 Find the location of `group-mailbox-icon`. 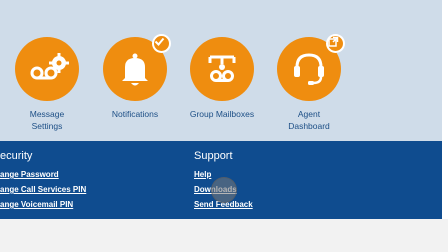

group-mailbox-icon is located at coordinates (222, 68).